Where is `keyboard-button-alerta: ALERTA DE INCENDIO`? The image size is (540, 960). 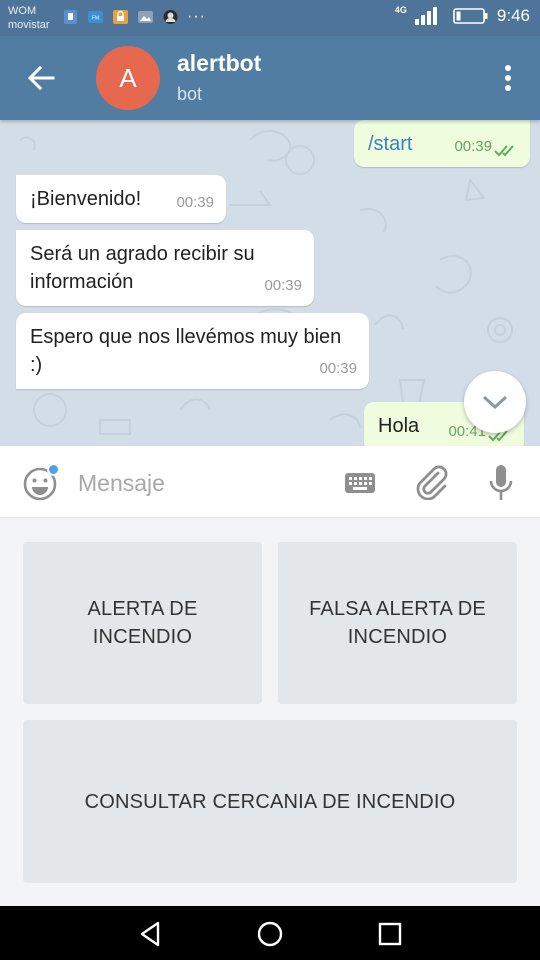
keyboard-button-alerta: ALERTA DE INCENDIO is located at coordinates (142, 623).